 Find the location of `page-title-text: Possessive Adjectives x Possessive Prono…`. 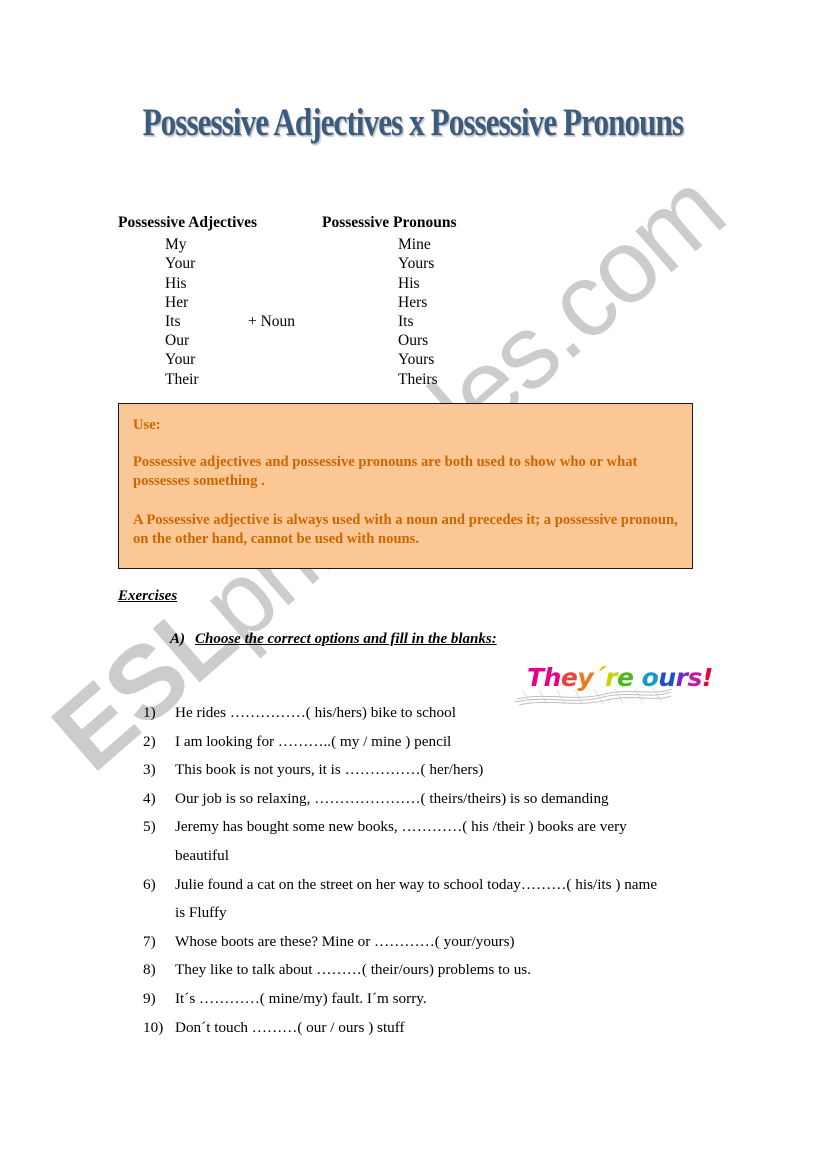

page-title-text: Possessive Adjectives x Possessive Prono… is located at coordinates (413, 122).